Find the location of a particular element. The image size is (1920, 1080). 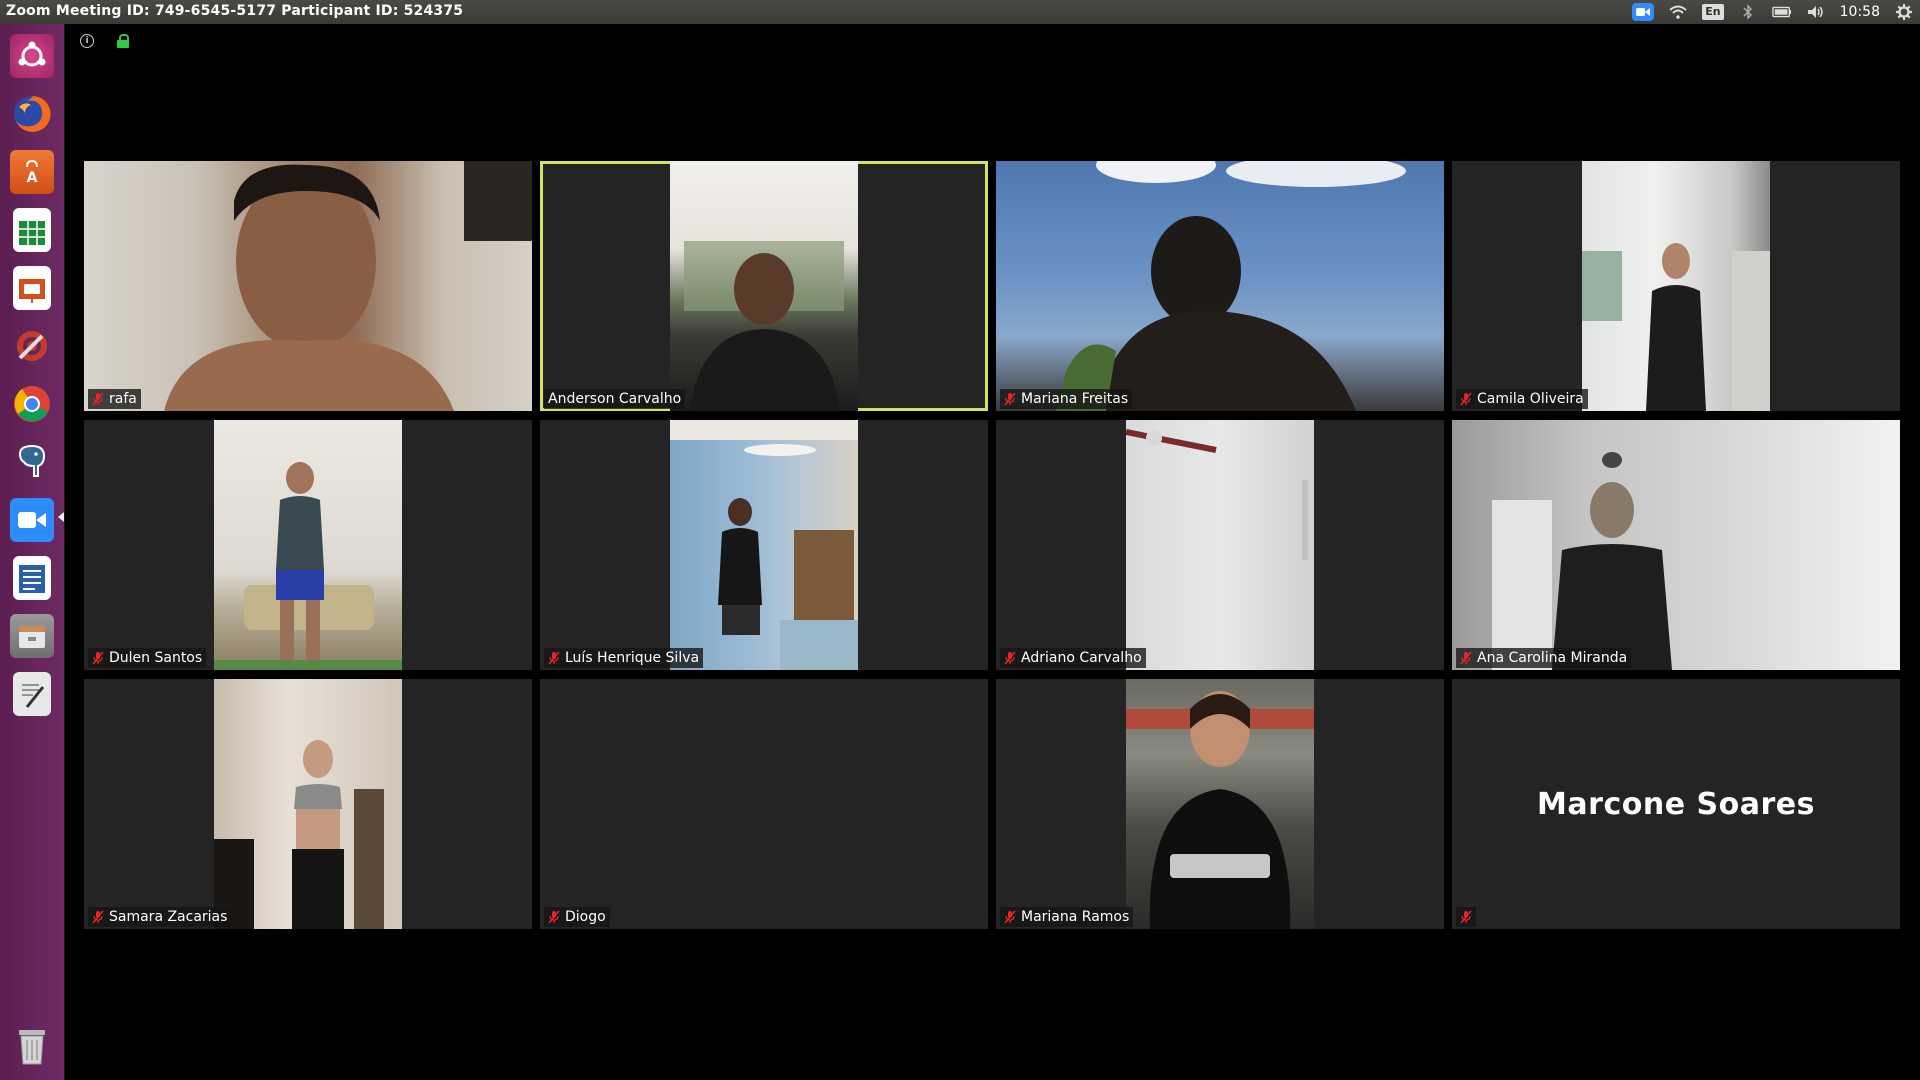

chrome-icon is located at coordinates (32, 404).